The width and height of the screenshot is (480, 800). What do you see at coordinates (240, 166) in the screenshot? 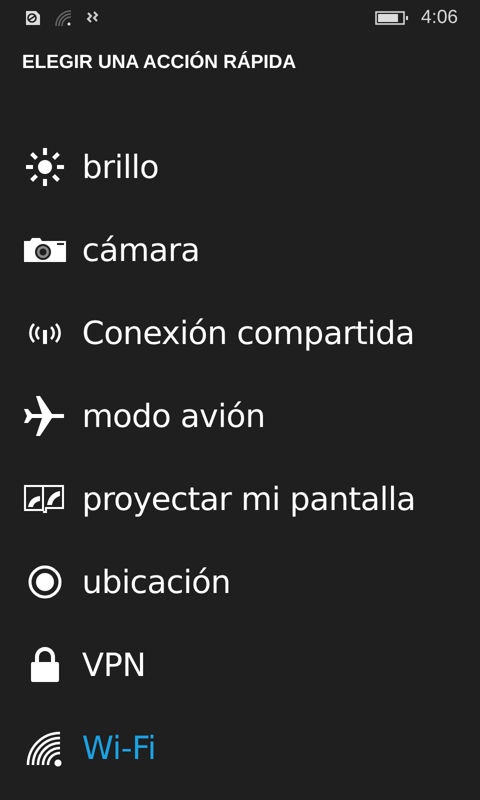
I see `action-item: brillo` at bounding box center [240, 166].